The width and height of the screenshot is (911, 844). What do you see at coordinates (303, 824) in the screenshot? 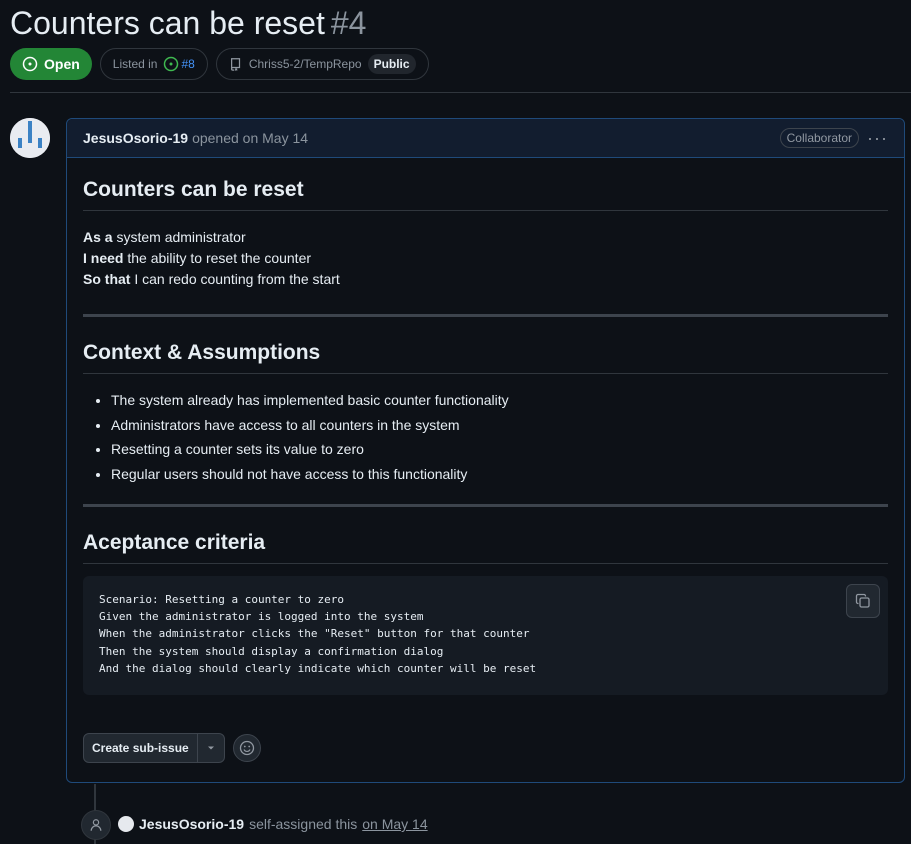
I see `timeline-text: self-assigned this` at bounding box center [303, 824].